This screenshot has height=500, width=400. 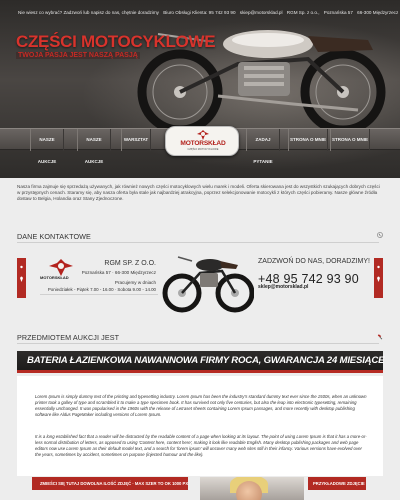 I want to click on contact-logo-wordmark: MOTORSKŁAD, so click(x=54, y=277).